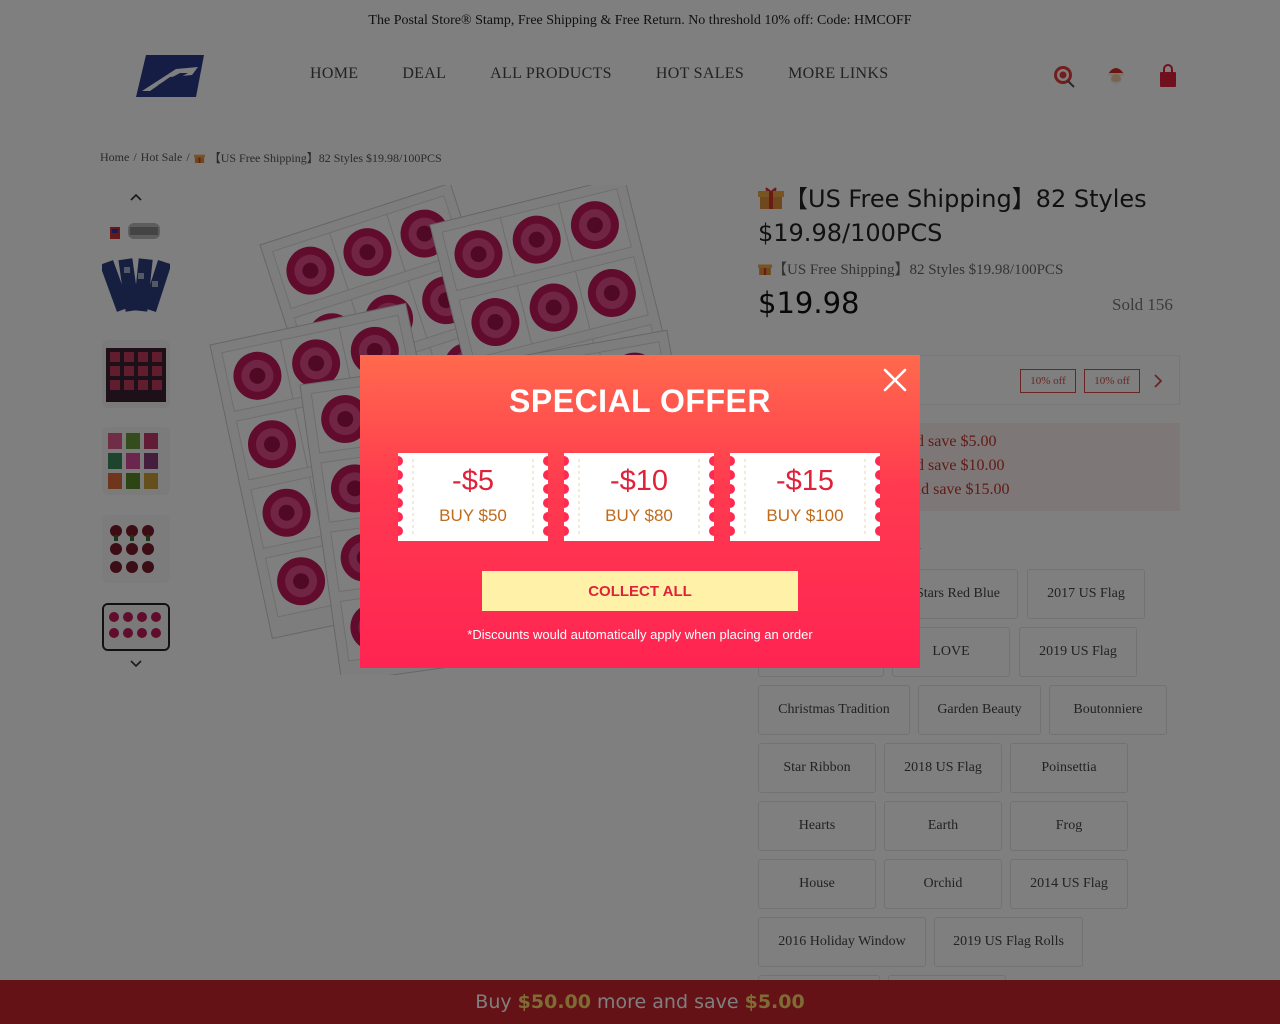  I want to click on coupon-ticket: -$10 BUY $80, so click(639, 497).